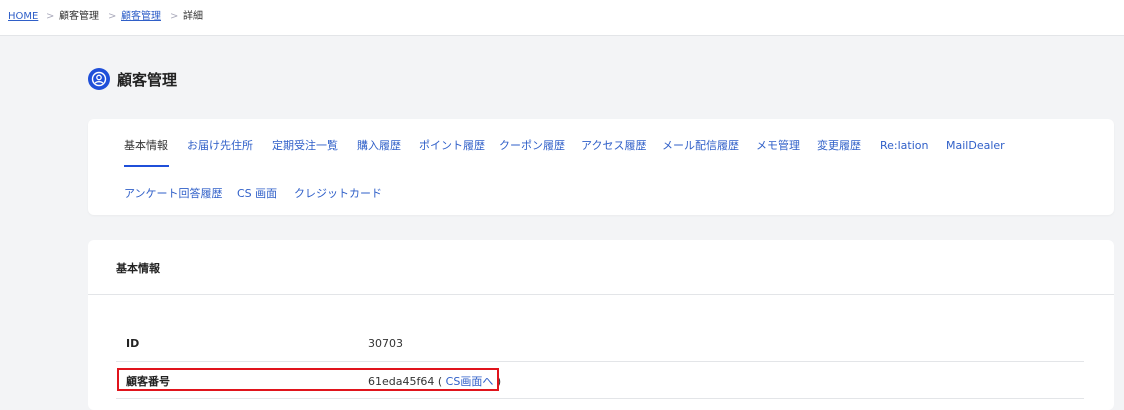  What do you see at coordinates (138, 268) in the screenshot?
I see `section-title: 基本情報` at bounding box center [138, 268].